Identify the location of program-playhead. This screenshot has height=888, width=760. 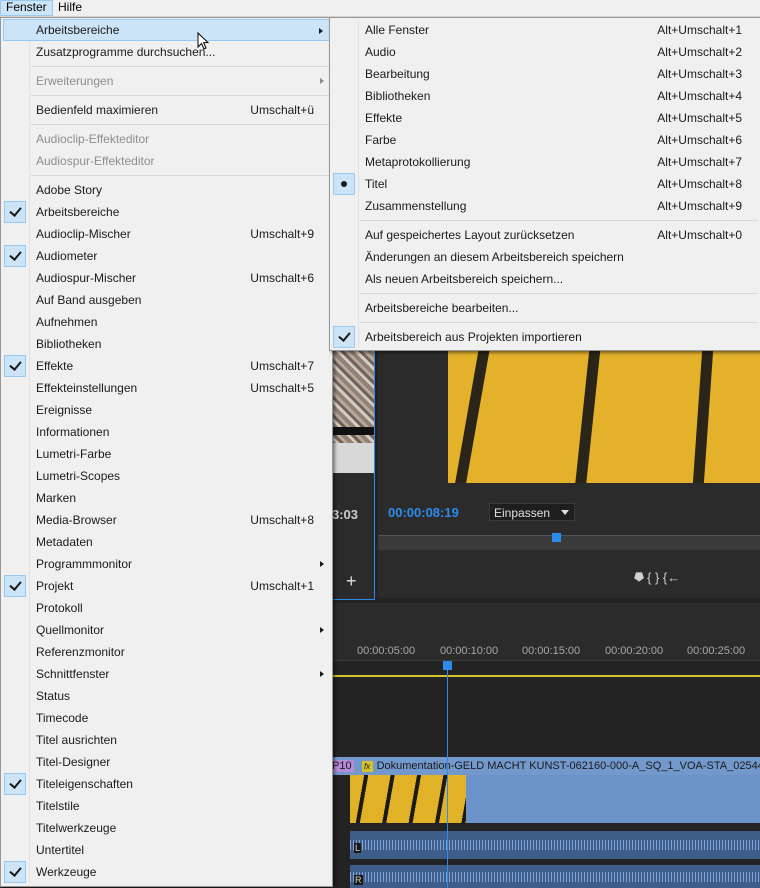
(556, 537).